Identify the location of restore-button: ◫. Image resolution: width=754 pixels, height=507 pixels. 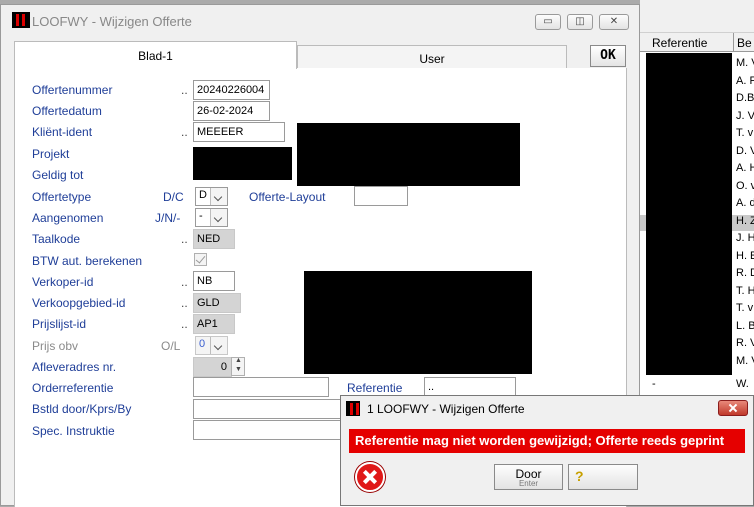
(580, 22).